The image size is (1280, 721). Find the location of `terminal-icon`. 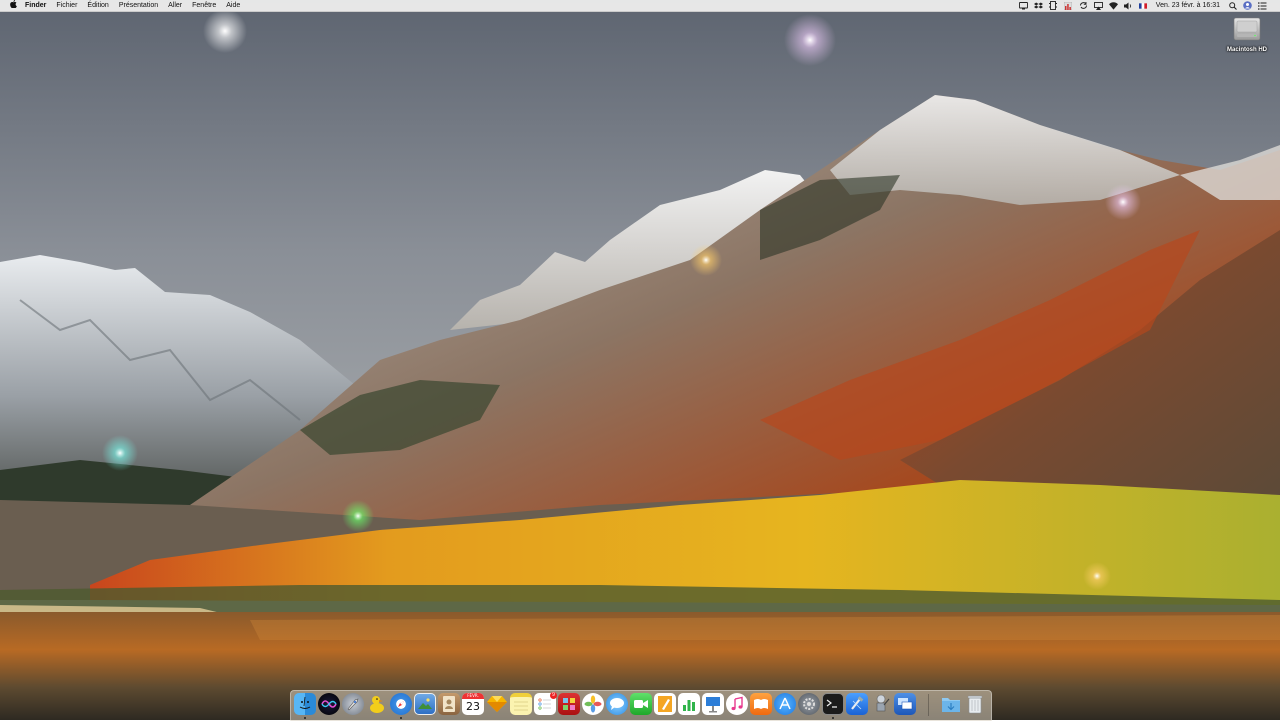

terminal-icon is located at coordinates (833, 704).